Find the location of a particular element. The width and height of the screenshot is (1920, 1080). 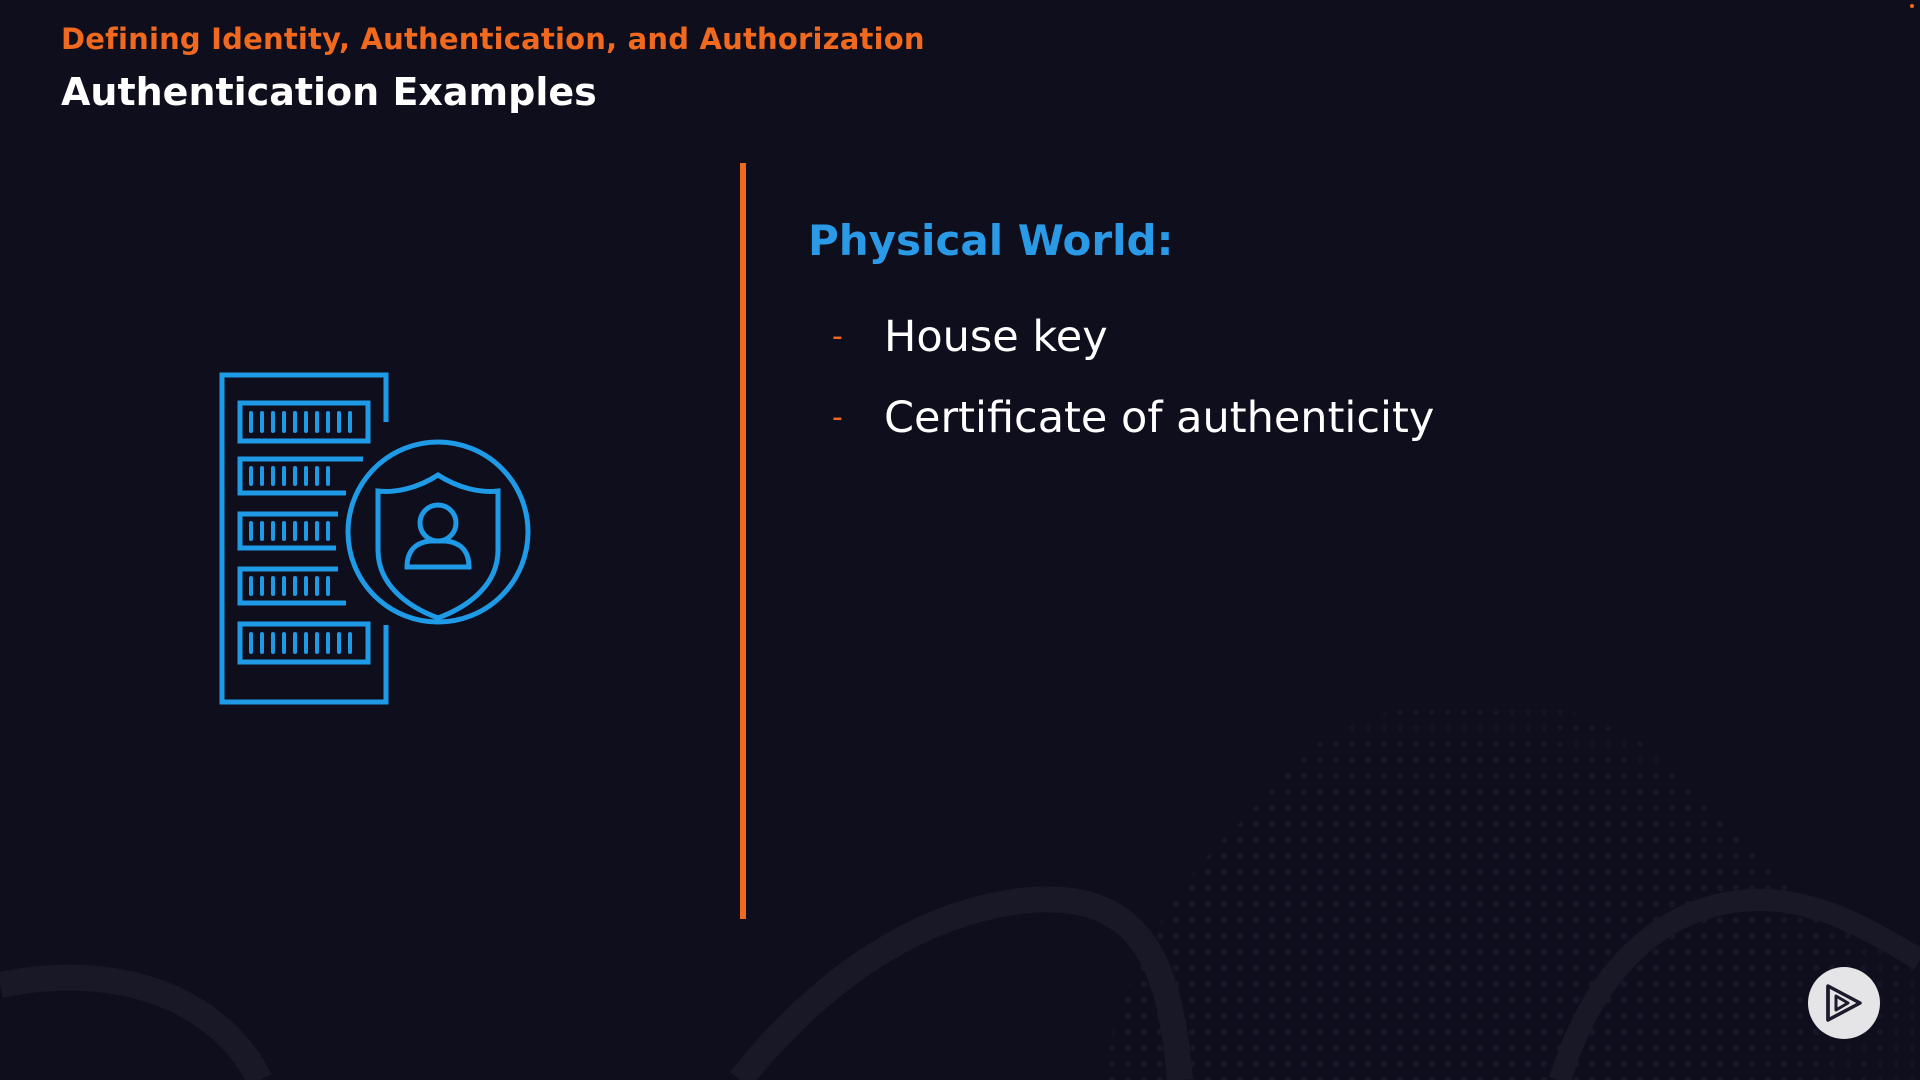

list-item: - House key is located at coordinates (1133, 336).